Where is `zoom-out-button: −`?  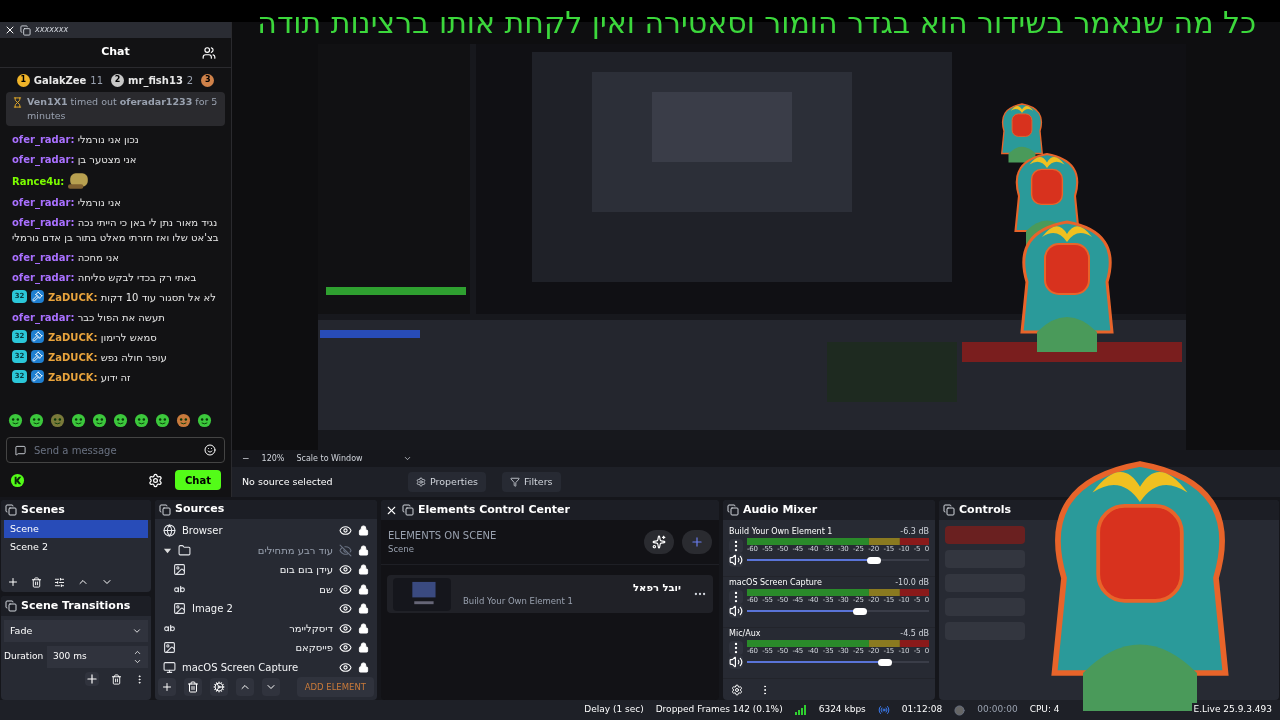
zoom-out-button: − is located at coordinates (246, 458).